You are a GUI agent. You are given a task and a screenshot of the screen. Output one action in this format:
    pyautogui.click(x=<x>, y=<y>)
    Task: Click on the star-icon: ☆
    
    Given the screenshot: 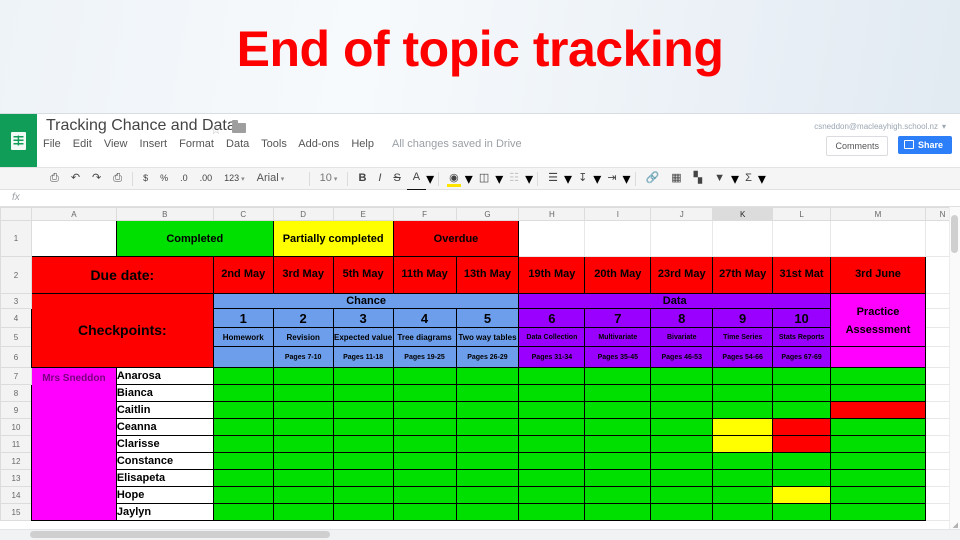 What is the action you would take?
    pyautogui.click(x=216, y=130)
    